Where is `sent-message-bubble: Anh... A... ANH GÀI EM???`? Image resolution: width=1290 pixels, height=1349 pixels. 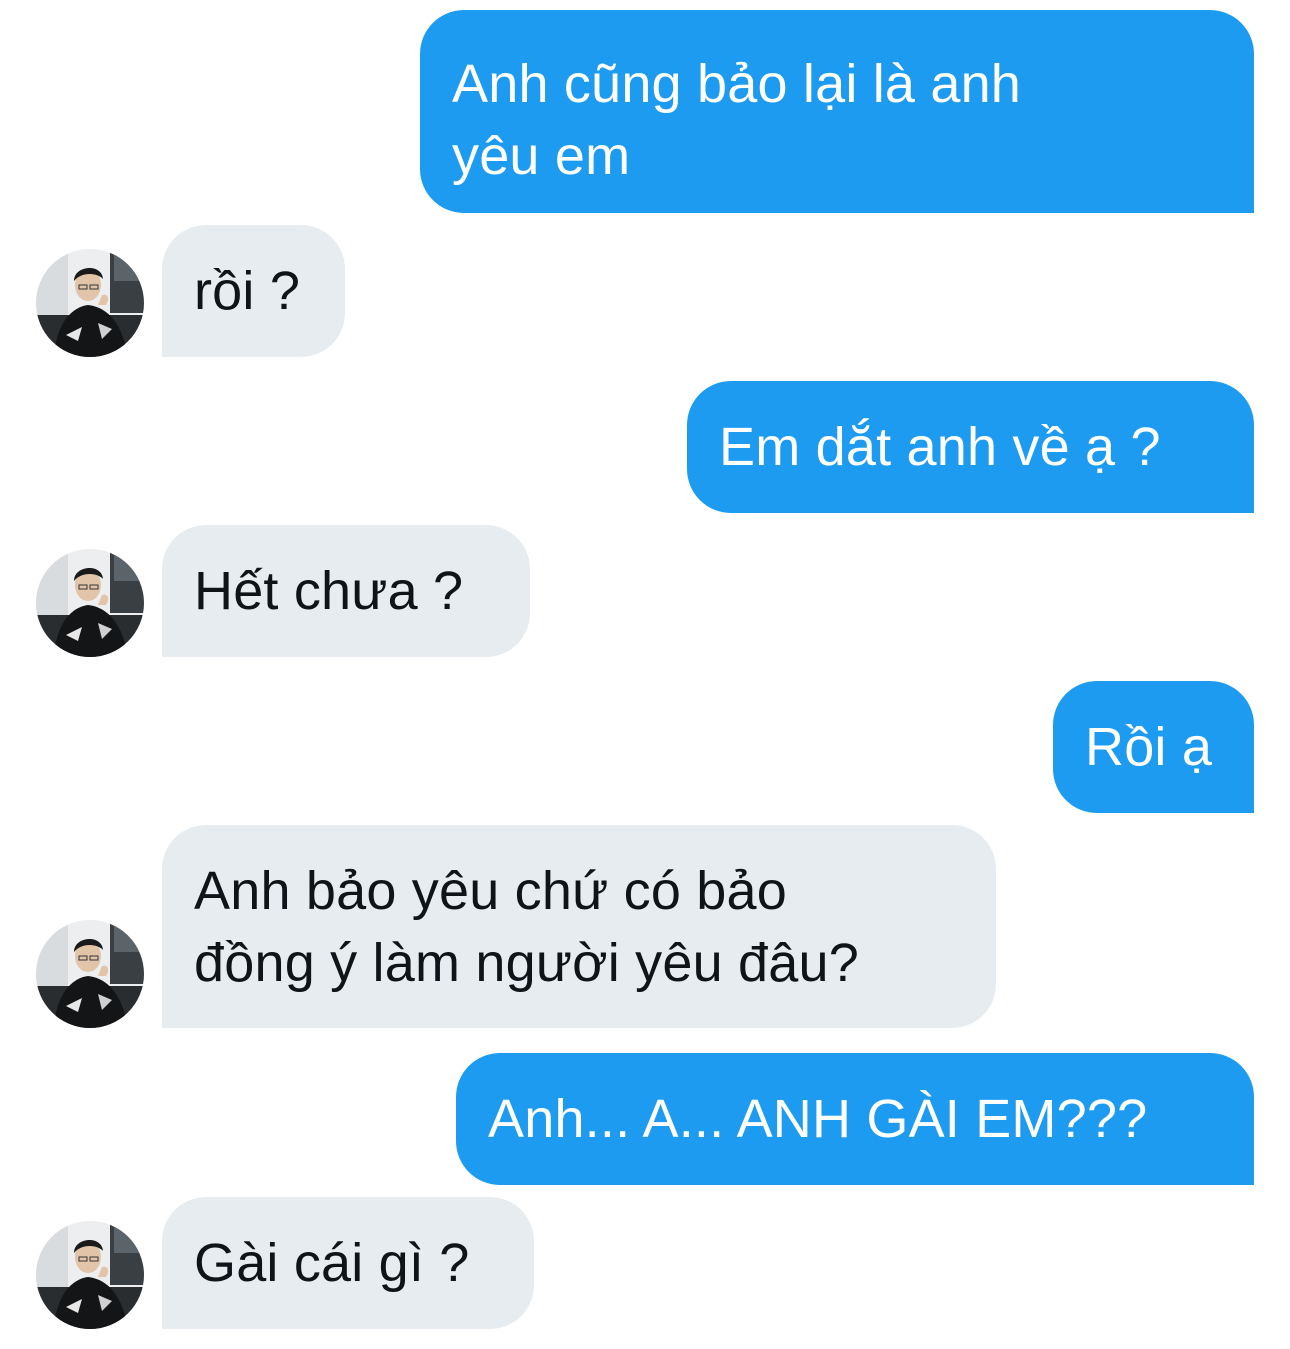
sent-message-bubble: Anh... A... ANH GÀI EM??? is located at coordinates (855, 1119).